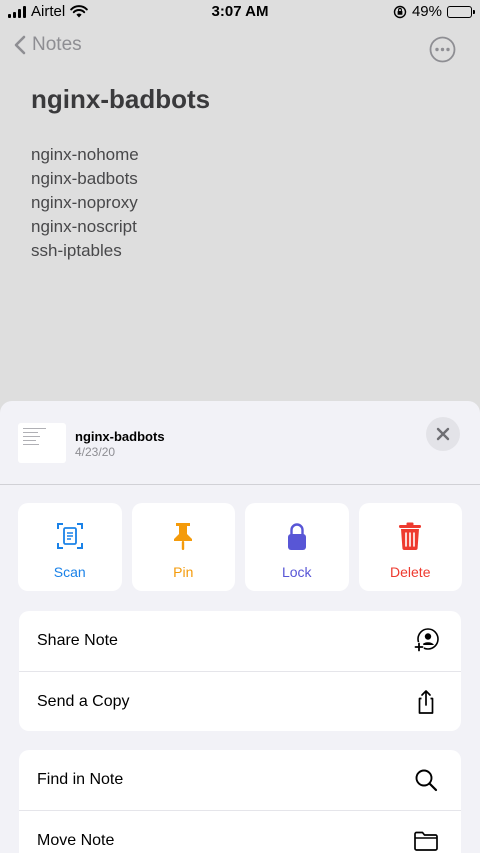 This screenshot has height=853, width=480. I want to click on pin-button: Pin, so click(183, 547).